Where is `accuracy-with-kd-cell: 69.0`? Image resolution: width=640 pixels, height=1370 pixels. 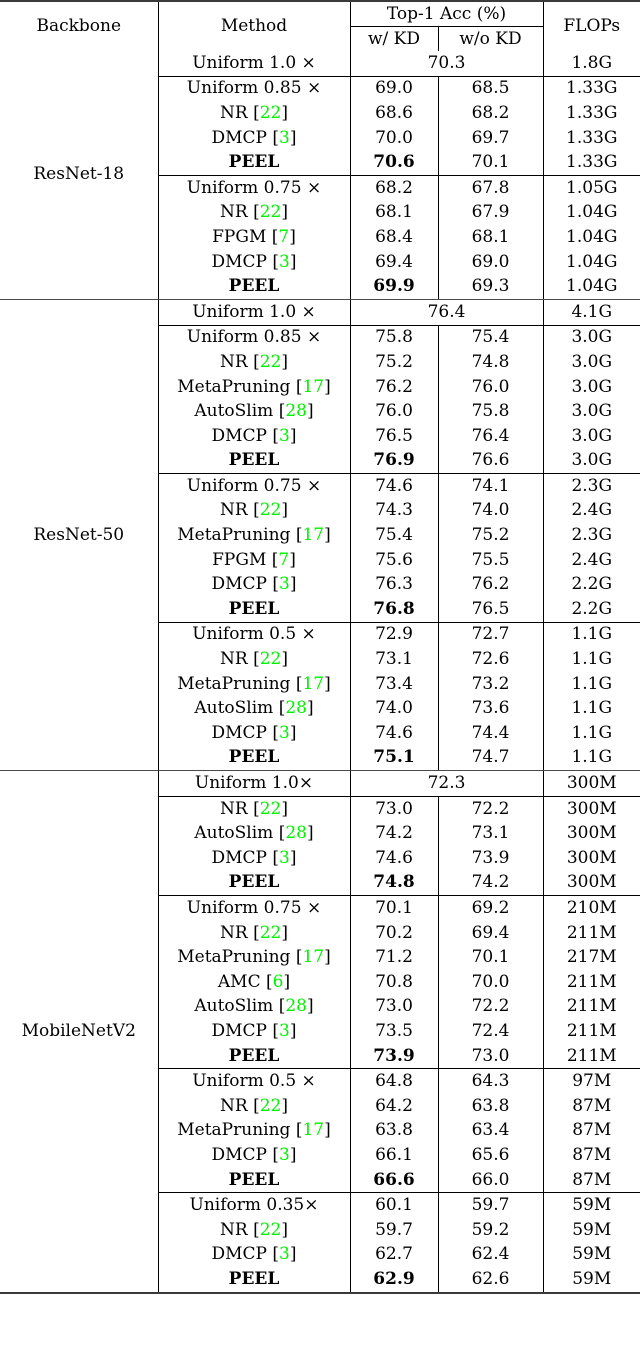 accuracy-with-kd-cell: 69.0 is located at coordinates (393, 89).